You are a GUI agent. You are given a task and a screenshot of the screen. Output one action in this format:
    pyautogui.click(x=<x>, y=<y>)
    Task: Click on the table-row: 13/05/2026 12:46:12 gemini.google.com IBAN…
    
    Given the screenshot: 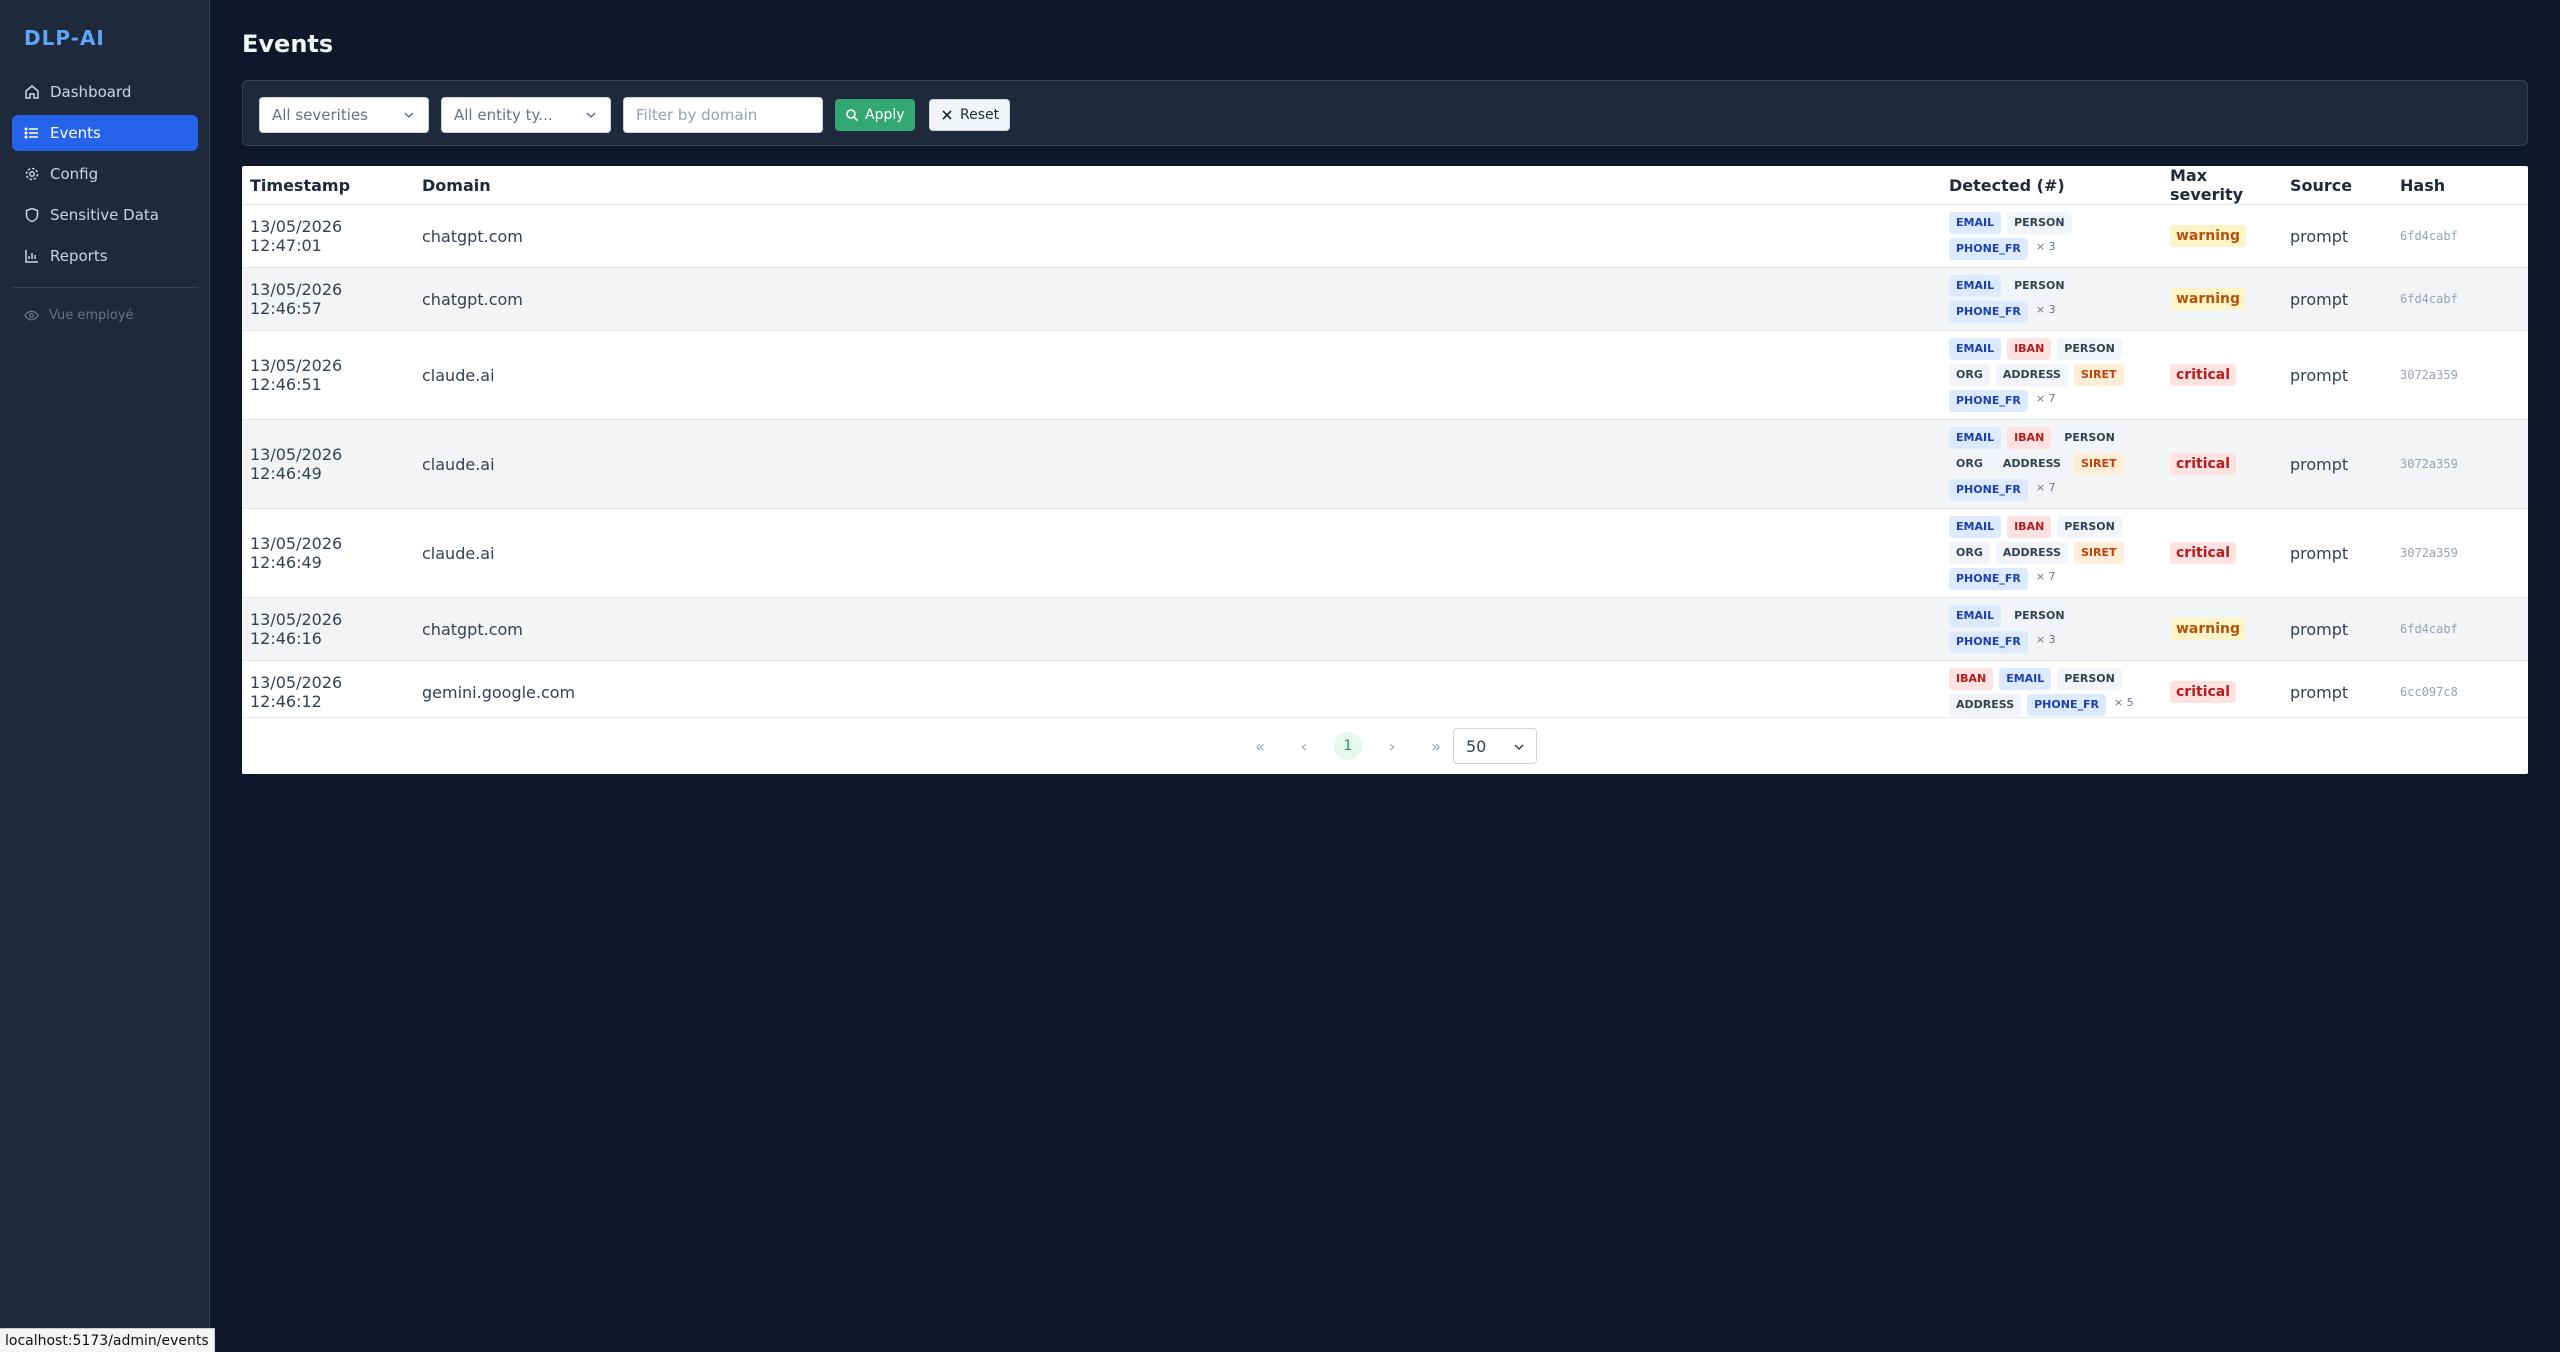 What is the action you would take?
    pyautogui.click(x=1385, y=692)
    